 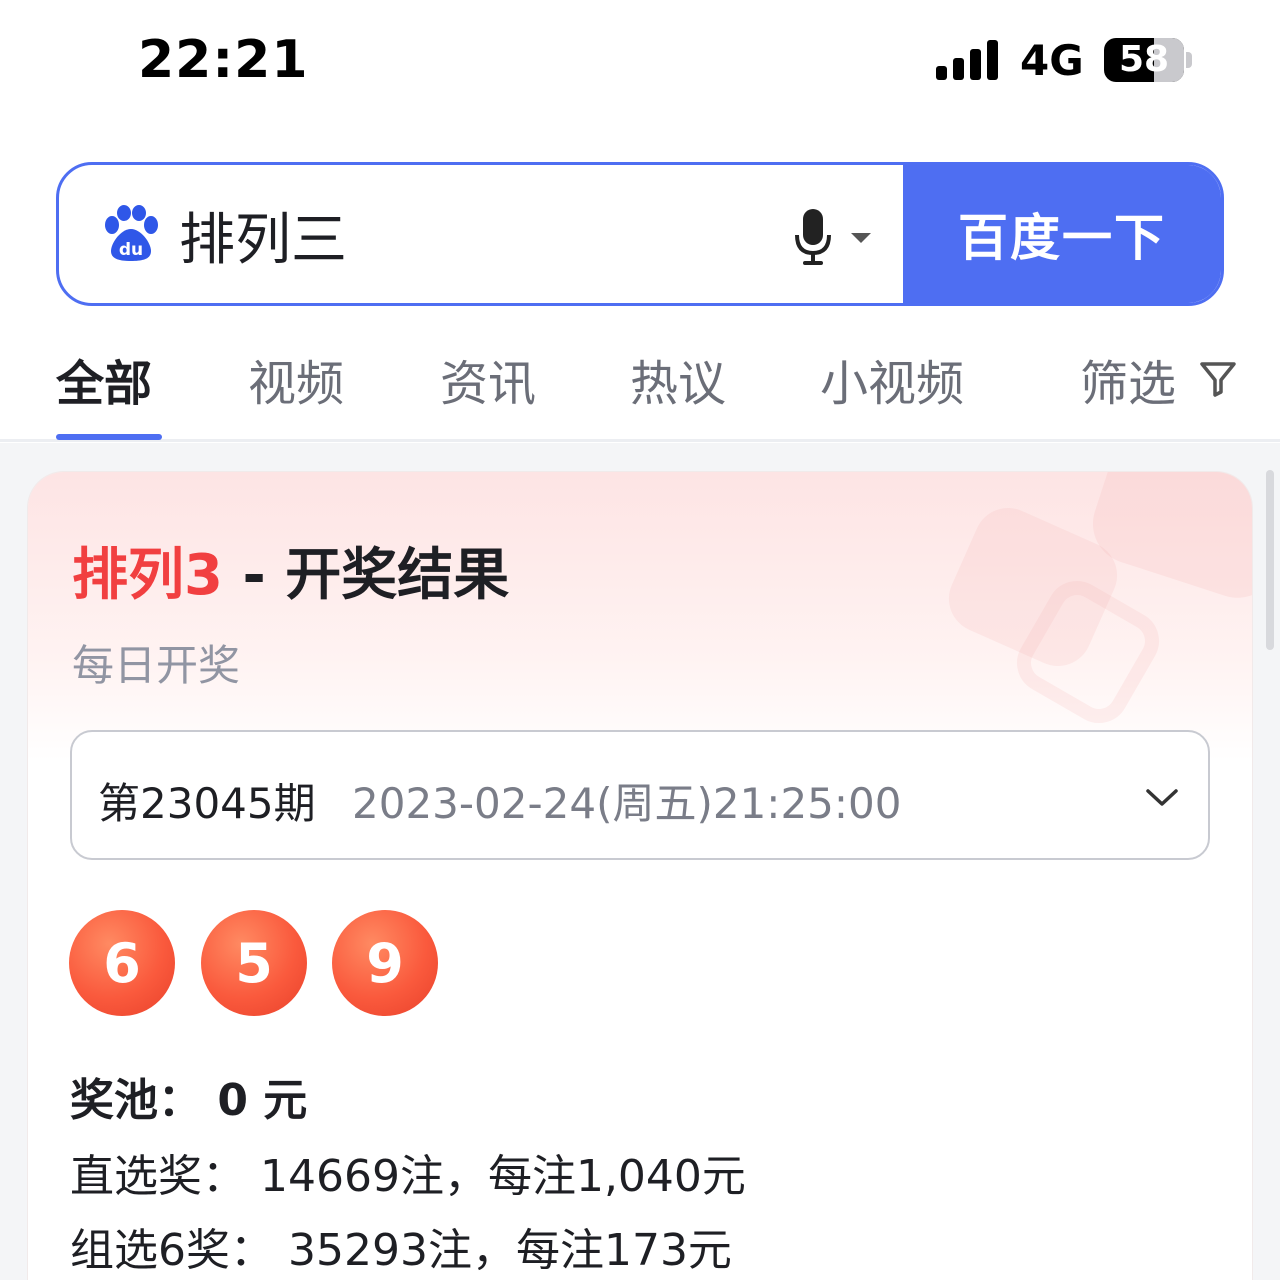 What do you see at coordinates (1062, 234) in the screenshot?
I see `search-button: 百度一下` at bounding box center [1062, 234].